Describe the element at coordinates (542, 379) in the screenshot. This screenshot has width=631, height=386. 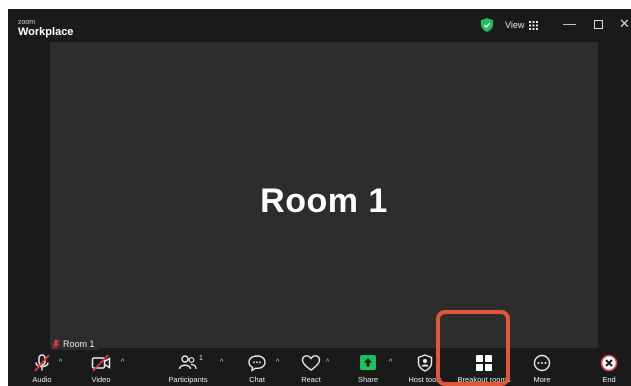
I see `more-label: More` at that location.